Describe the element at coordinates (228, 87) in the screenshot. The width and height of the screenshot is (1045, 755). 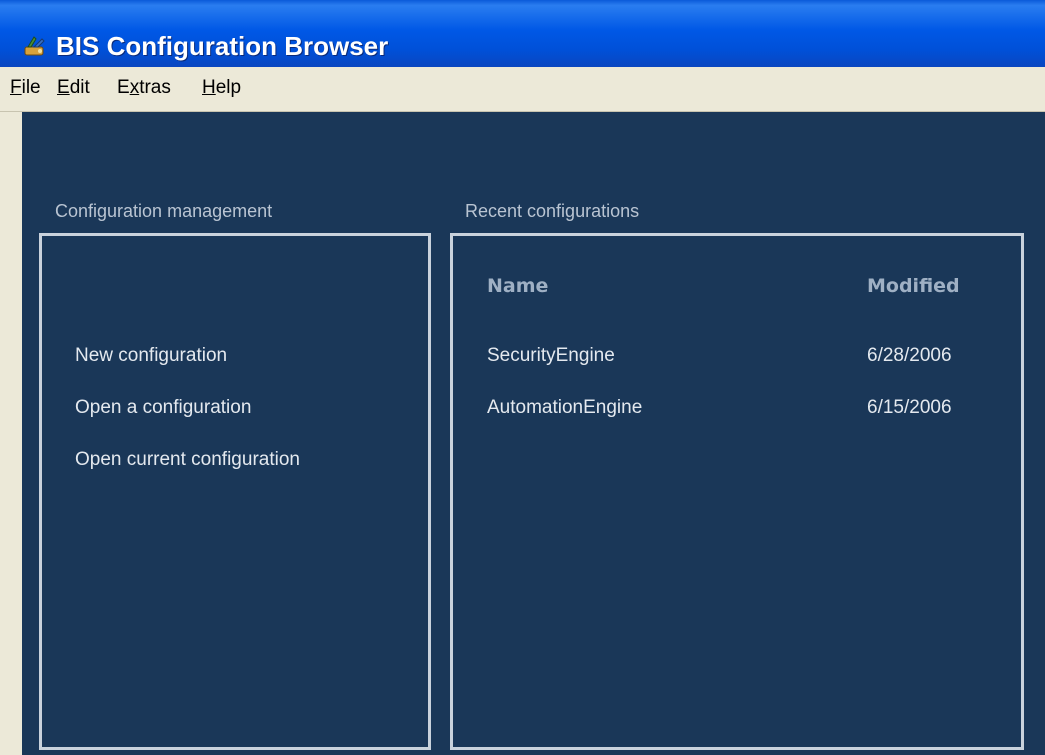
I see `menu-help-label: elp` at that location.